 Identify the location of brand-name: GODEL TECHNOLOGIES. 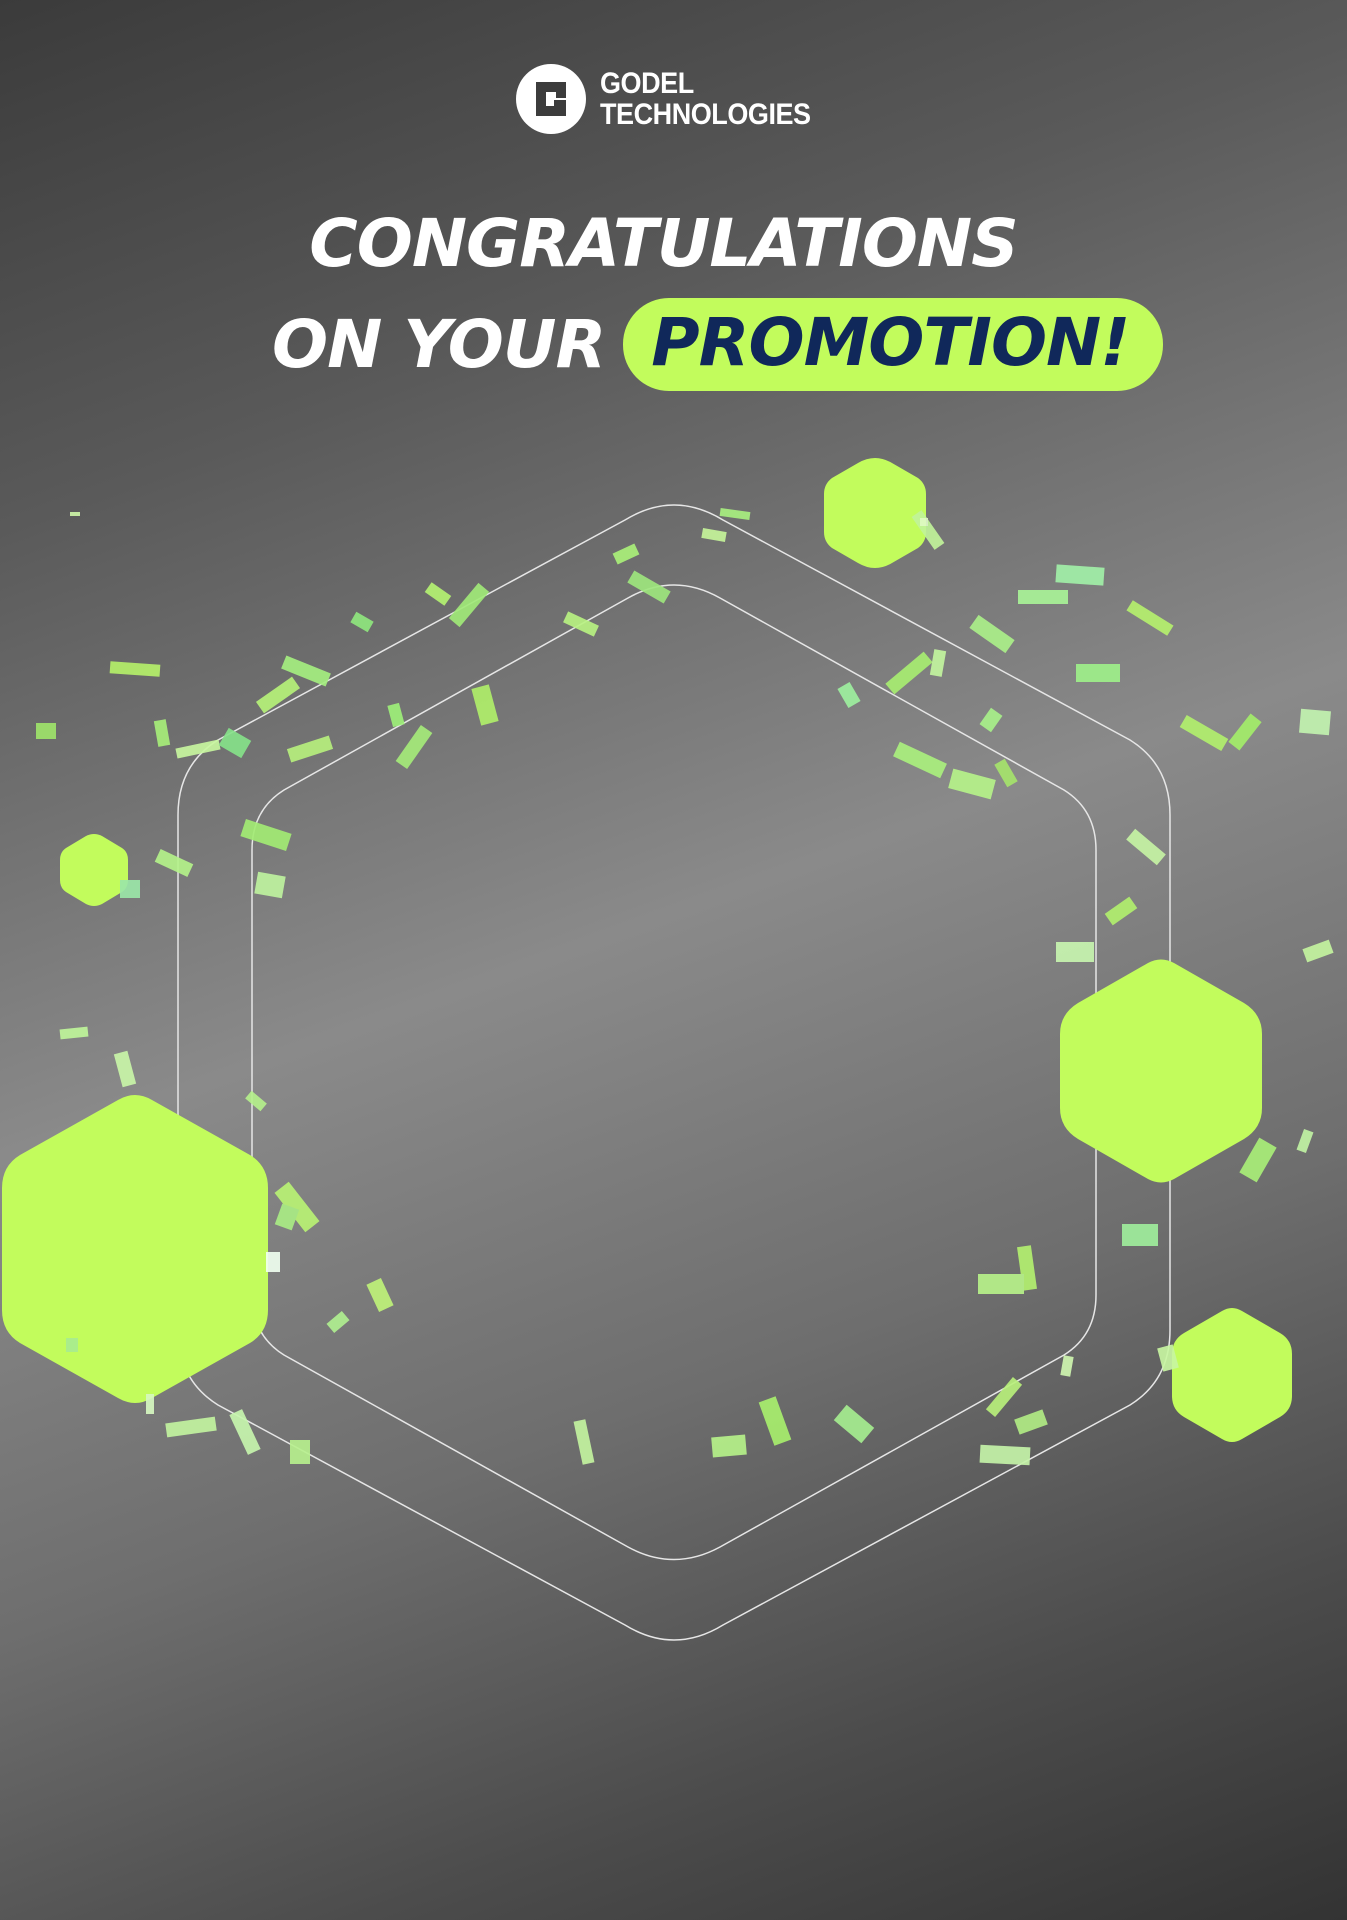
(705, 99).